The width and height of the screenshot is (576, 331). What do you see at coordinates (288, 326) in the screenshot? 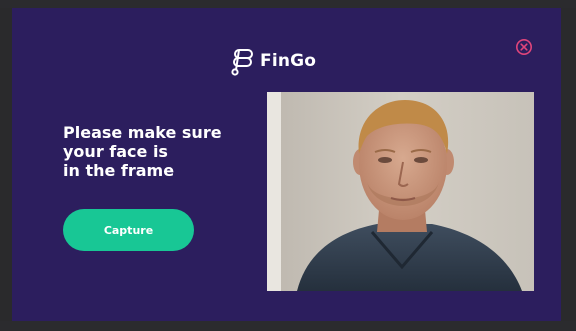
I see `window-frame-bottom` at bounding box center [288, 326].